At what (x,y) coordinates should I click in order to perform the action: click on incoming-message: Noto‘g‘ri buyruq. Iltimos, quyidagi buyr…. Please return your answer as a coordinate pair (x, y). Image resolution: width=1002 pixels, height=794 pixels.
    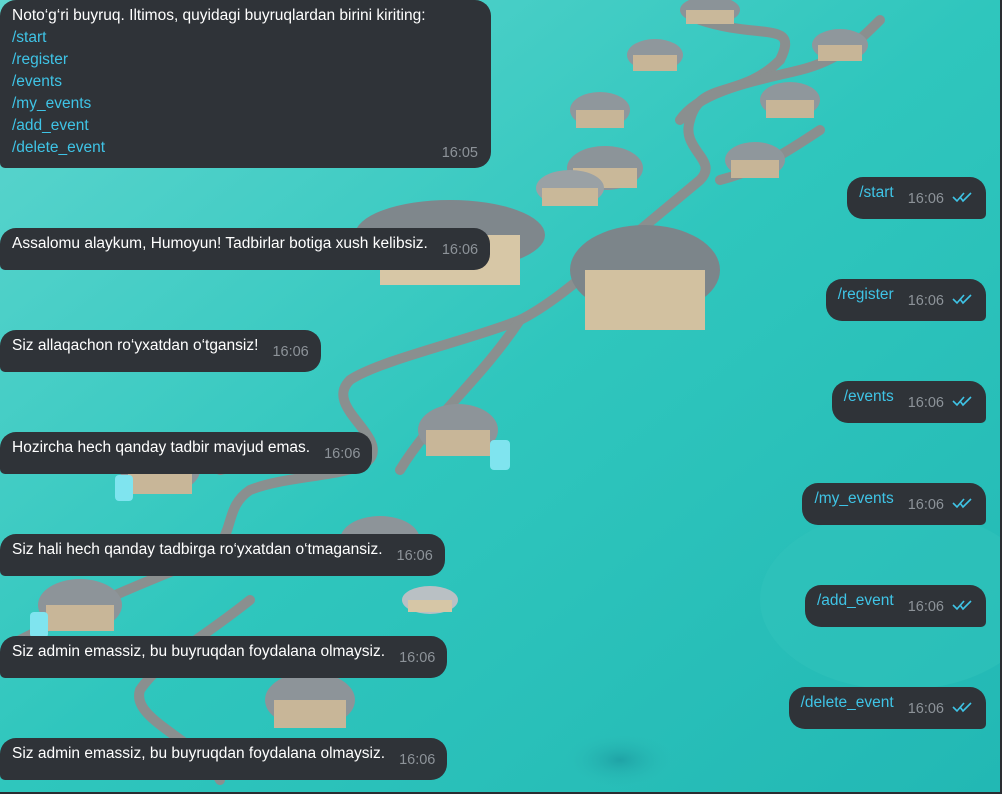
    Looking at the image, I should click on (245, 84).